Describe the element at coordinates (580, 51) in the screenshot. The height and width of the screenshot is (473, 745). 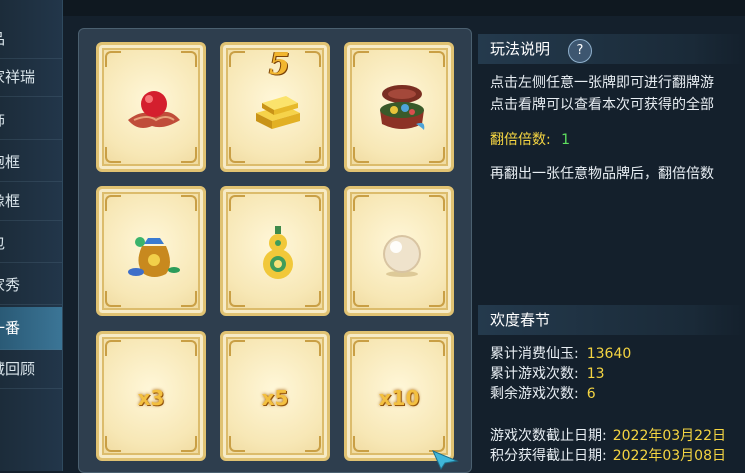
I see `help-button: ?` at that location.